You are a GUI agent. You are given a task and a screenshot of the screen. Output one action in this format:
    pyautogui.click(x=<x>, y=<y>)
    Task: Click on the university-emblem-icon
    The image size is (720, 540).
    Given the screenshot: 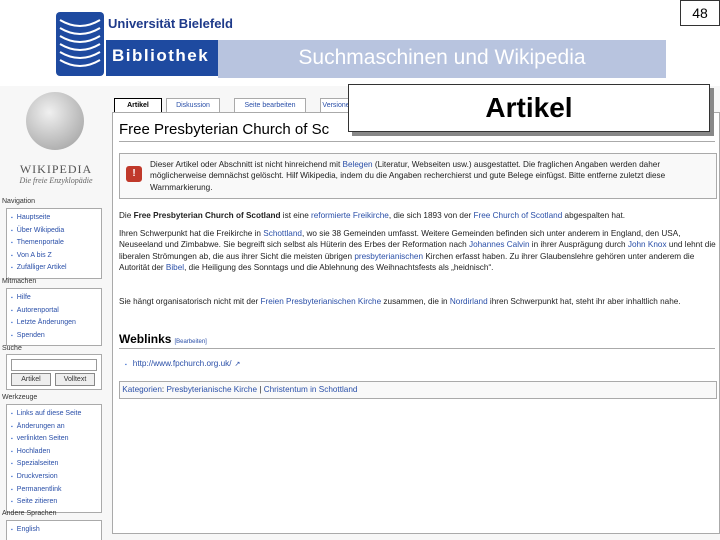 What is the action you would take?
    pyautogui.click(x=80, y=44)
    